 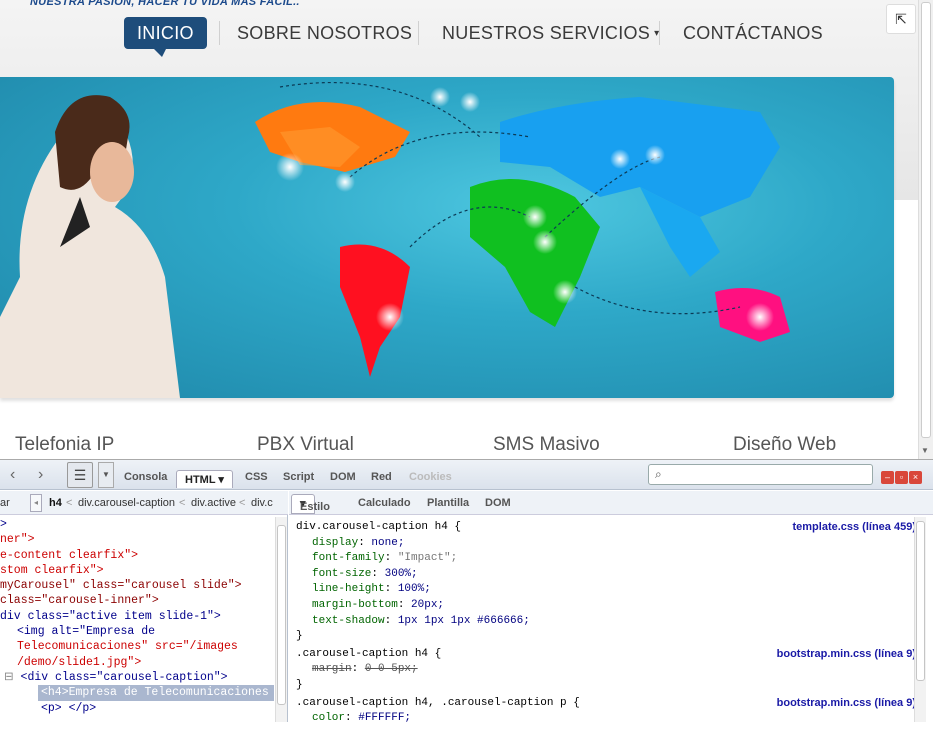 I want to click on tree-node-text: <p> </p>, so click(x=69, y=708).